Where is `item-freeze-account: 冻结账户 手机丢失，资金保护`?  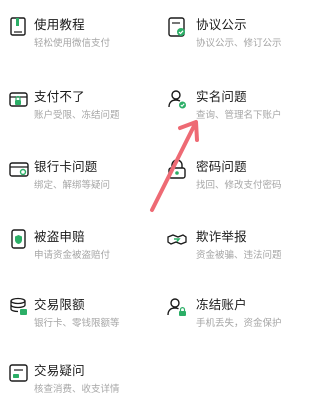 item-freeze-account: 冻结账户 手机丢失，资金保护 is located at coordinates (233, 312).